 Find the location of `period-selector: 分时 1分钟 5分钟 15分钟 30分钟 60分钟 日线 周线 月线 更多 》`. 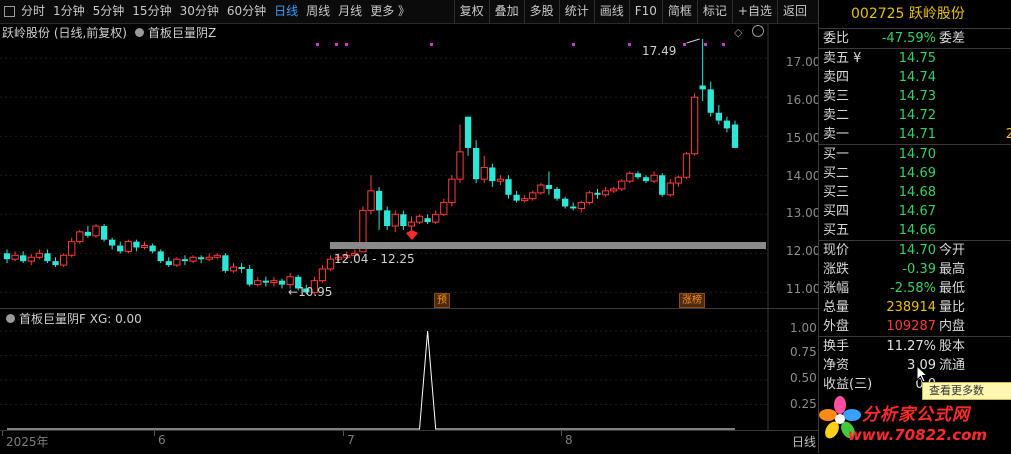

period-selector: 分时 1分钟 5分钟 15分钟 30分钟 60分钟 日线 周线 月线 更多 》 is located at coordinates (209, 11).